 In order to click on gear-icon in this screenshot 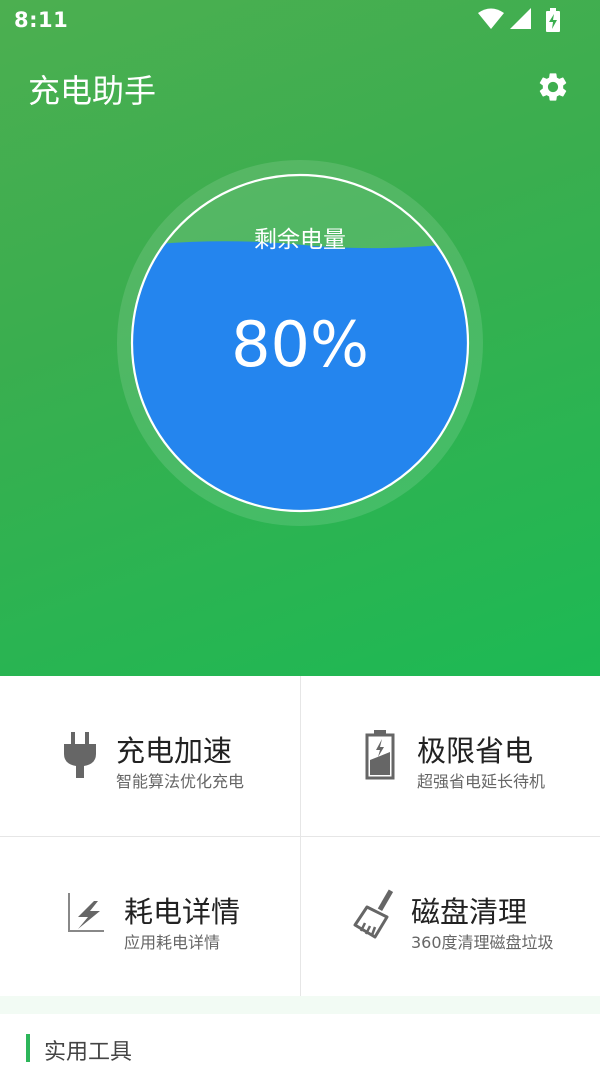, I will do `click(553, 87)`.